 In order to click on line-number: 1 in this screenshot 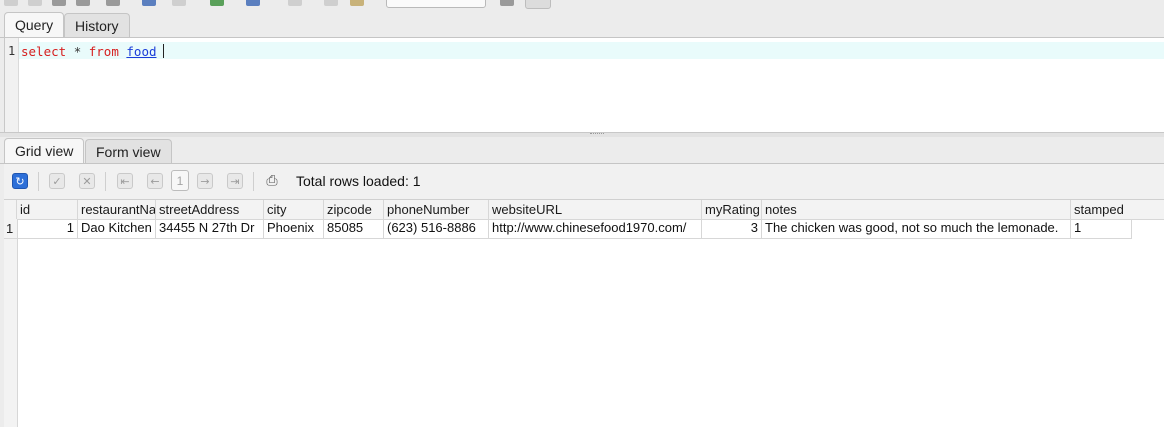, I will do `click(12, 51)`.